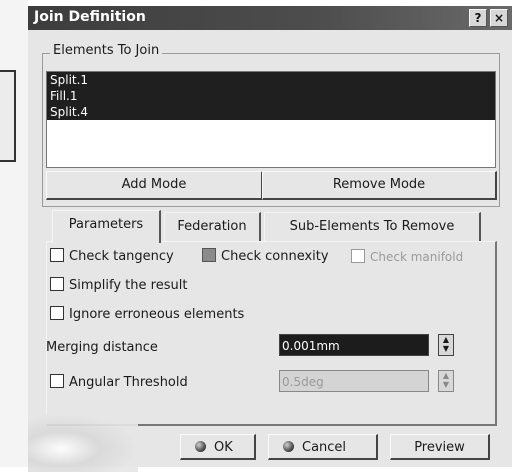 The image size is (512, 472). What do you see at coordinates (358, 256) in the screenshot?
I see `check-manifold-checkbox` at bounding box center [358, 256].